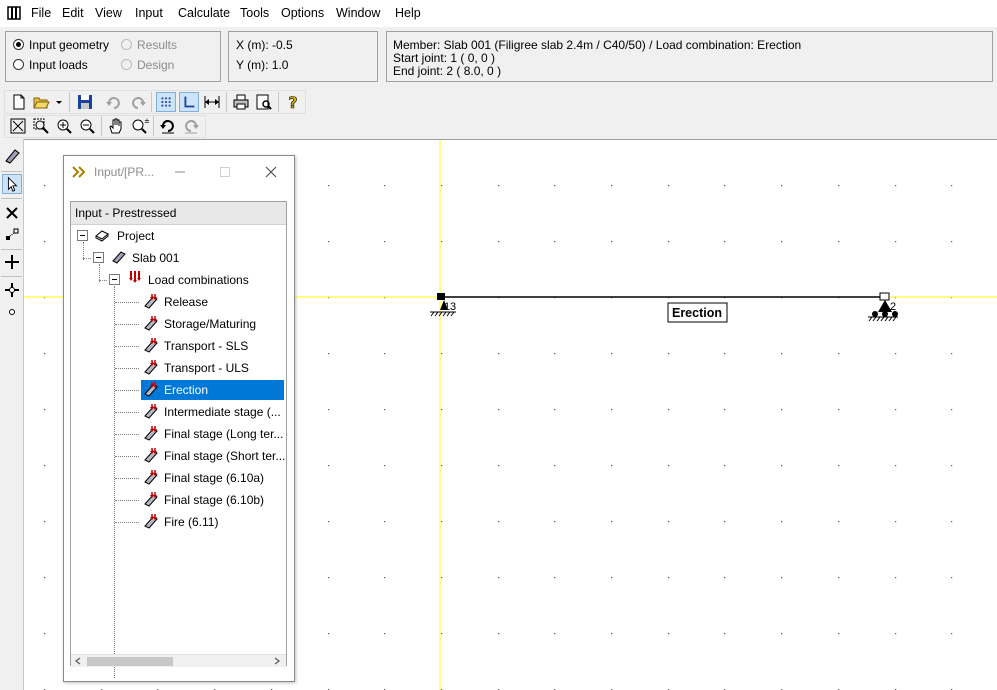  What do you see at coordinates (12, 184) in the screenshot?
I see `select-arrow-icon` at bounding box center [12, 184].